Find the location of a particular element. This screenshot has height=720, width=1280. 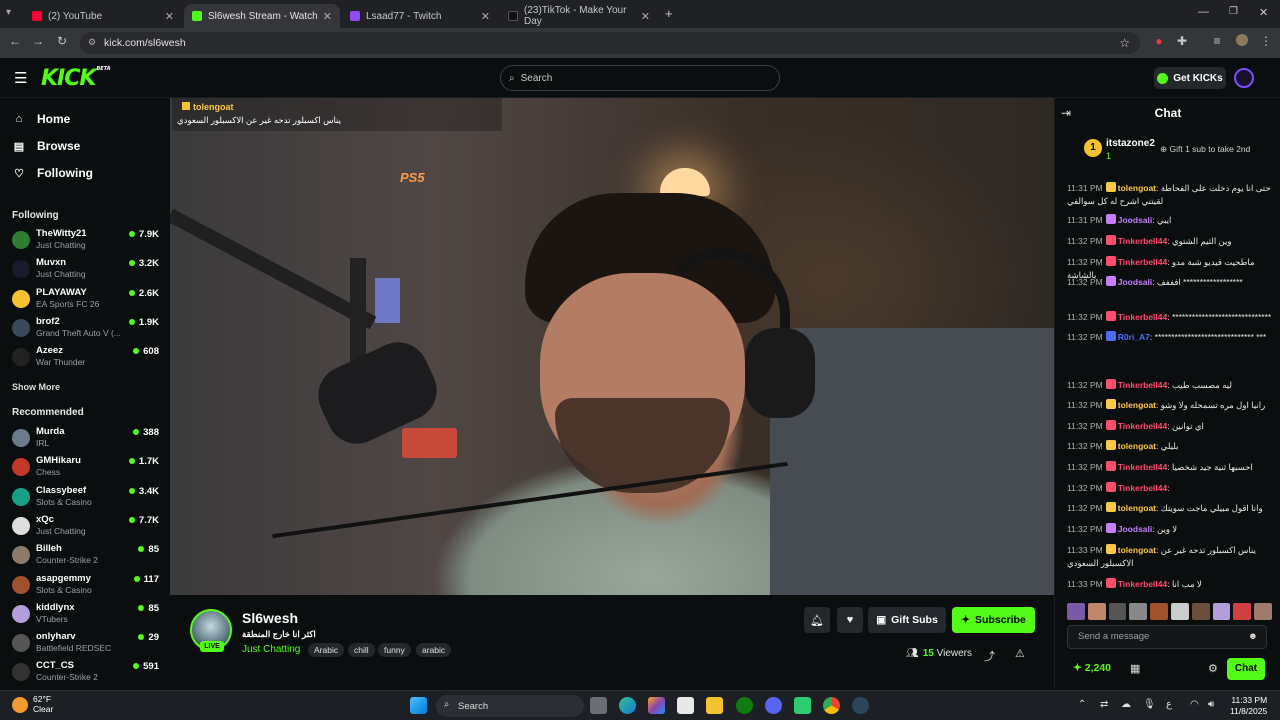

sidebar-channel: PLAYAWAY EA Sports FC 26 2.6K is located at coordinates (87, 299).